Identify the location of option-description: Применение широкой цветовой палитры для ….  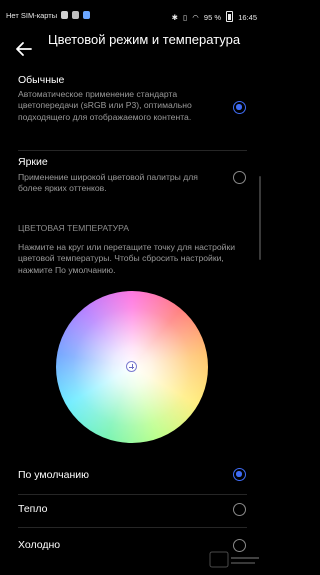
(108, 183).